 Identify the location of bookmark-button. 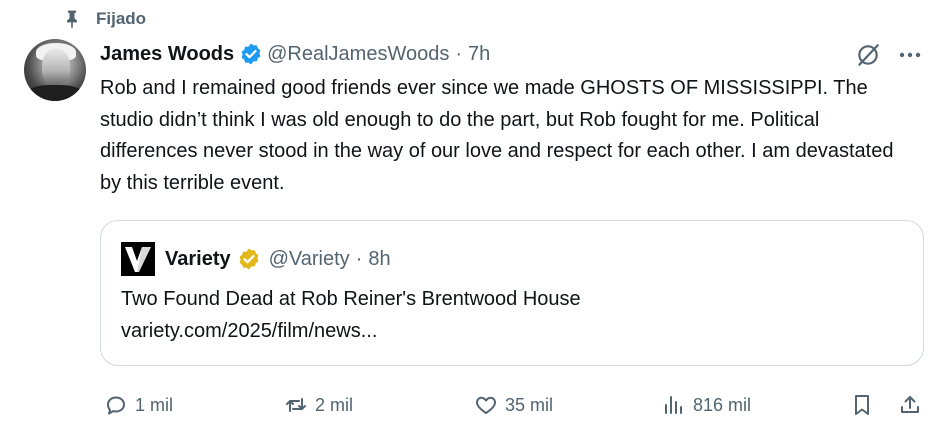
(862, 405).